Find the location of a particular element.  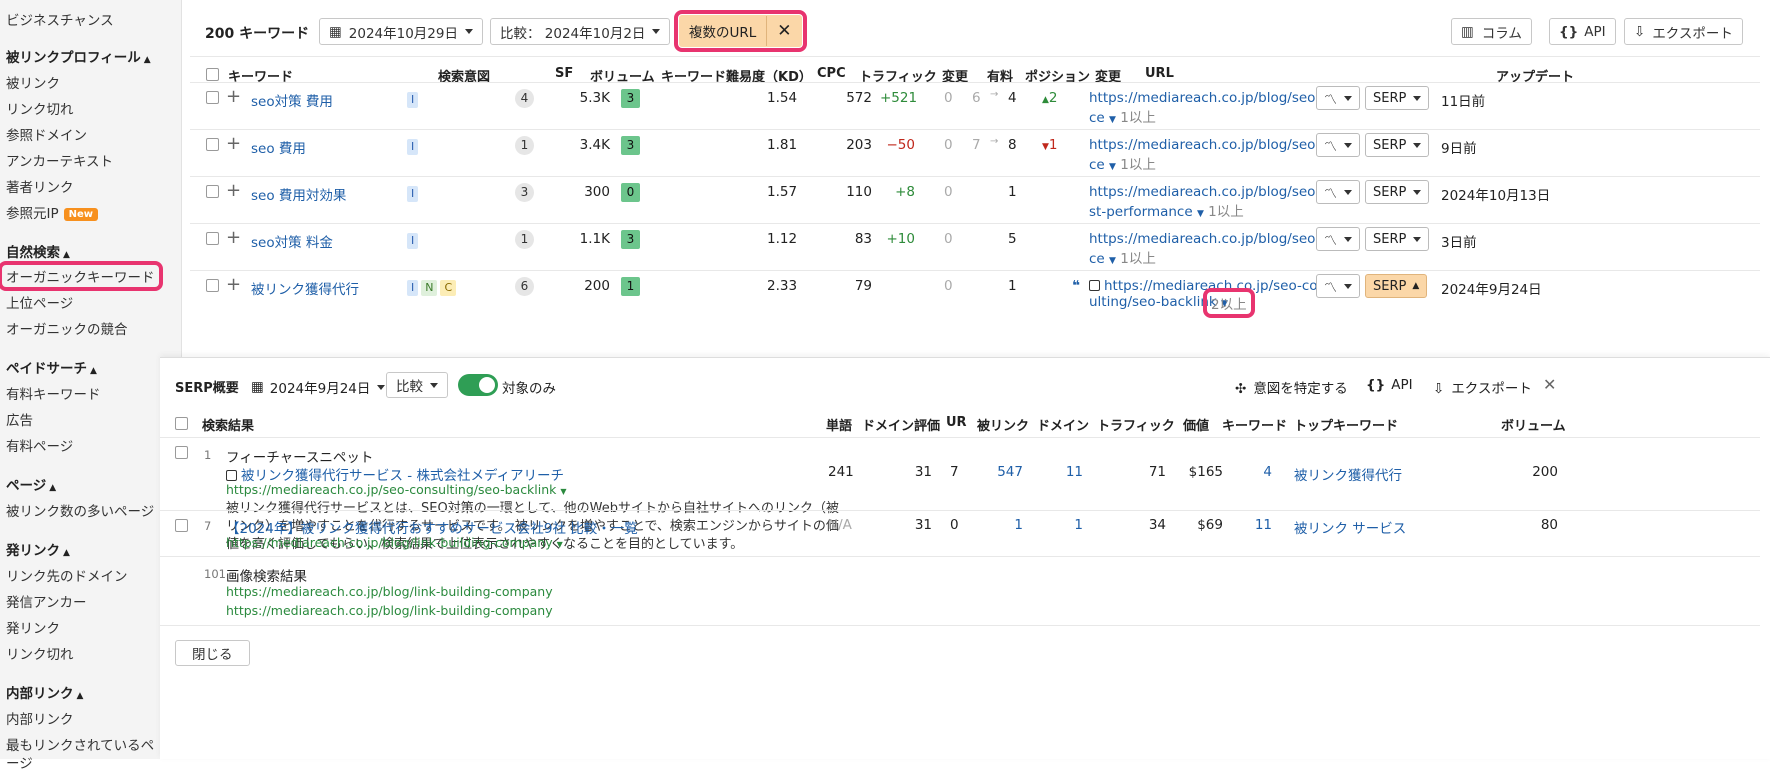

close-panel-icon: ✕ is located at coordinates (1549, 384).